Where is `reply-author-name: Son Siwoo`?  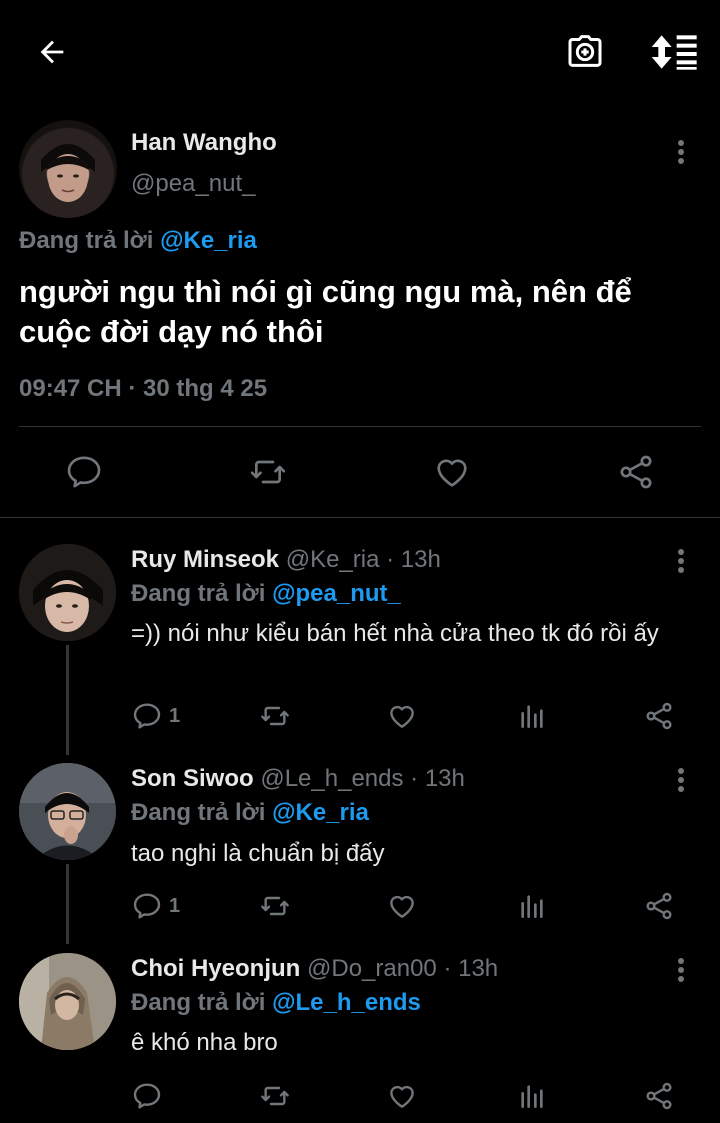
reply-author-name: Son Siwoo is located at coordinates (192, 778).